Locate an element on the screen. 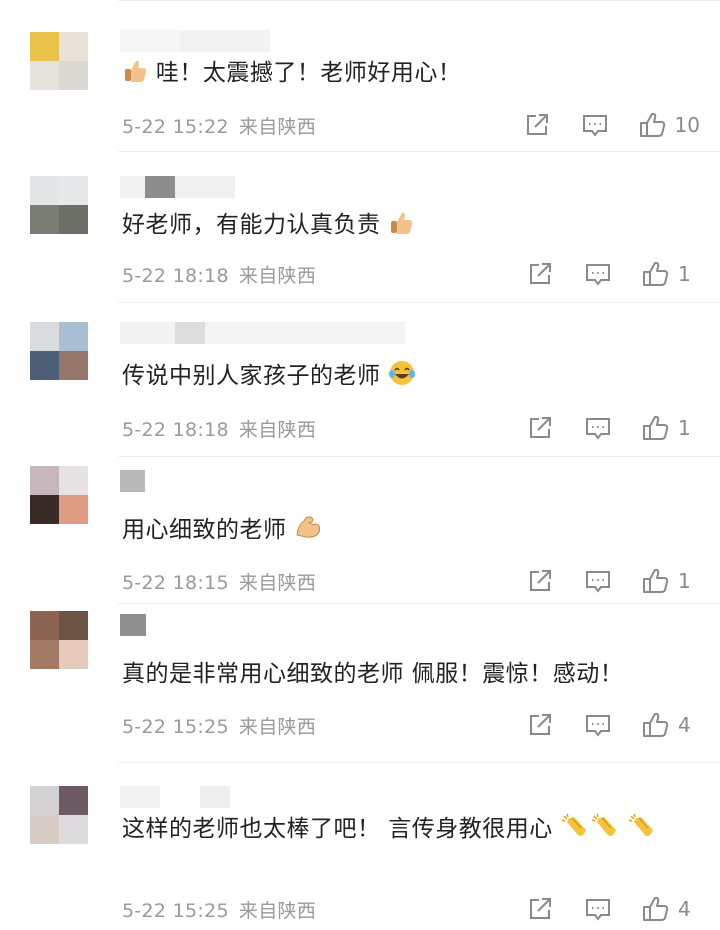 Image resolution: width=720 pixels, height=930 pixels. like-count: 10 is located at coordinates (687, 125).